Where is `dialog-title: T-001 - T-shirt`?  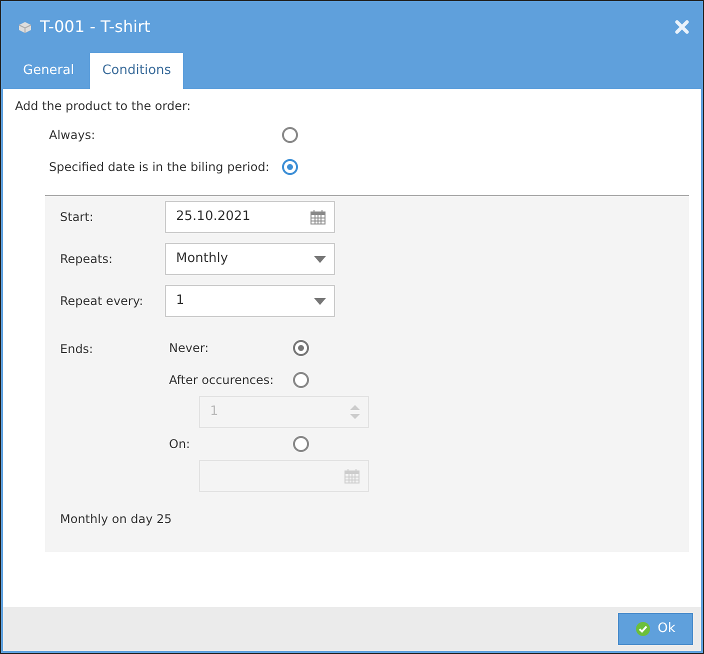 dialog-title: T-001 - T-shirt is located at coordinates (95, 27).